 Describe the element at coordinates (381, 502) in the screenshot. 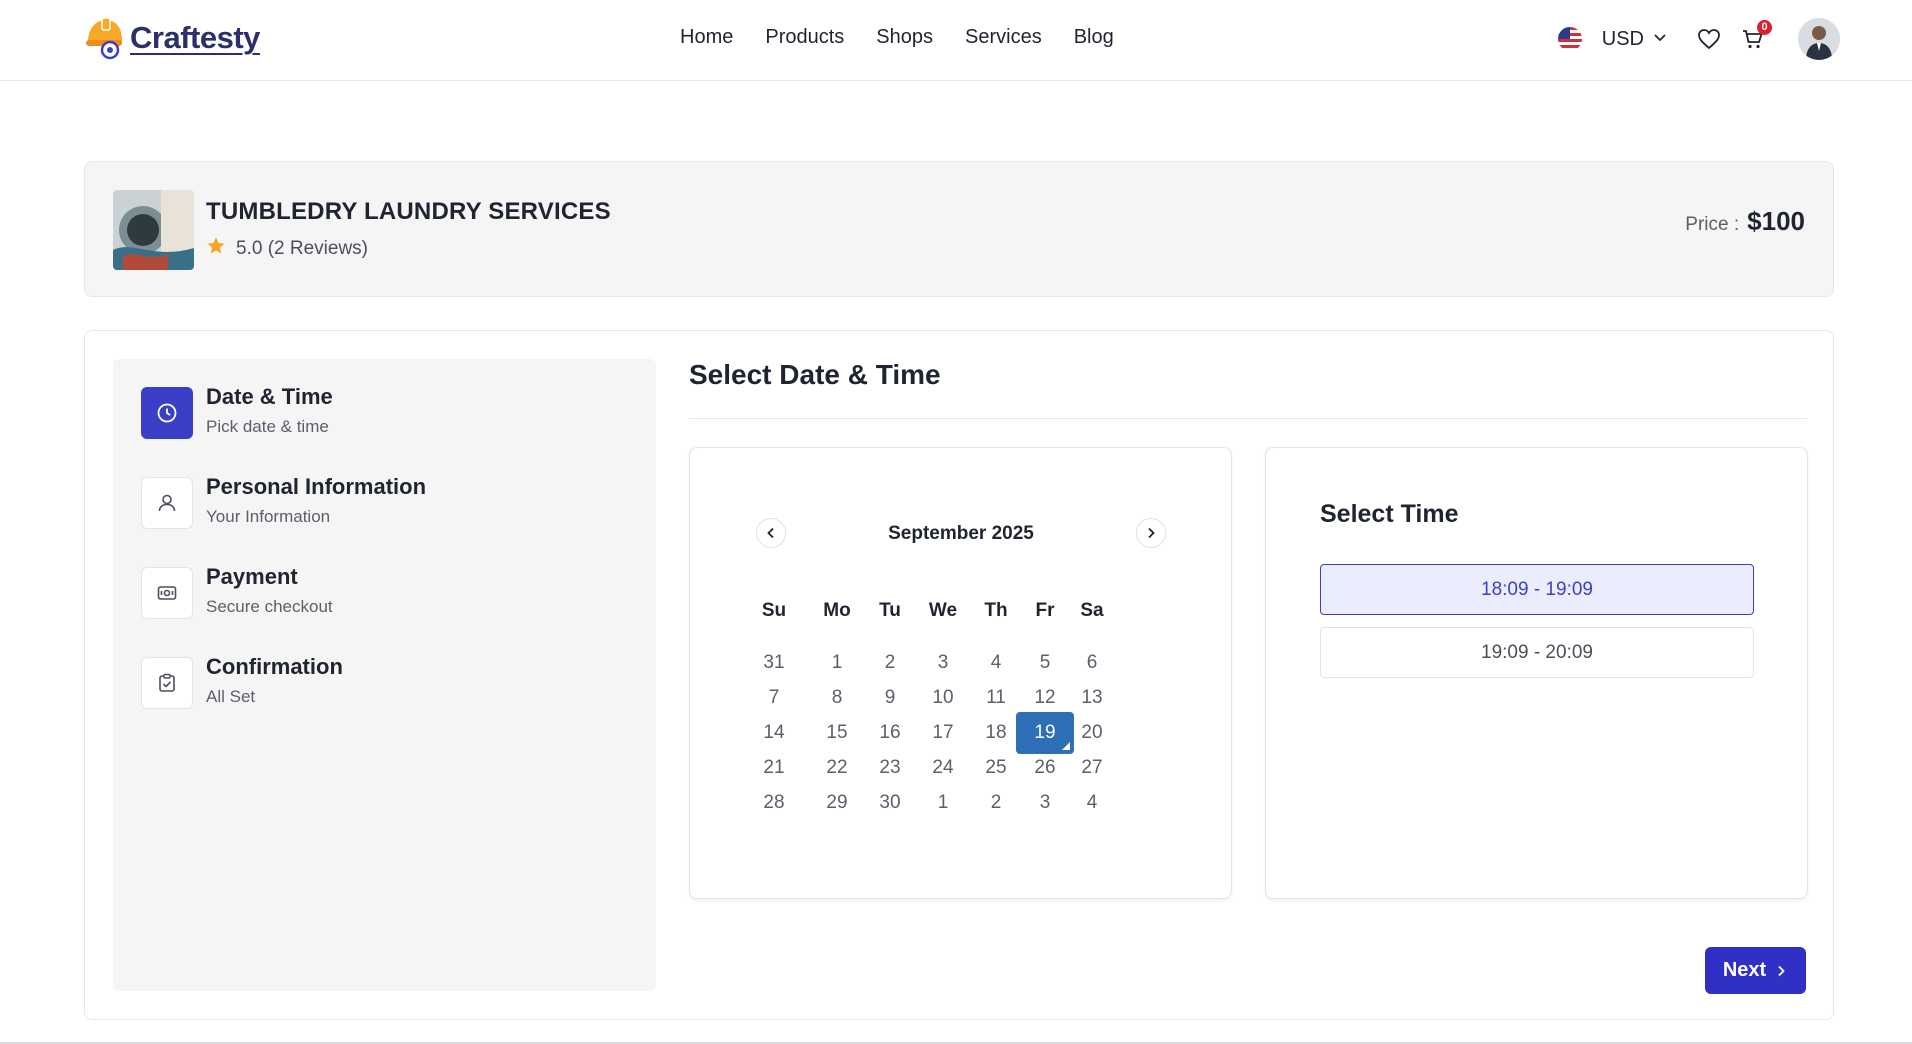

I see `step-personal-information: Personal Information Your Information` at that location.